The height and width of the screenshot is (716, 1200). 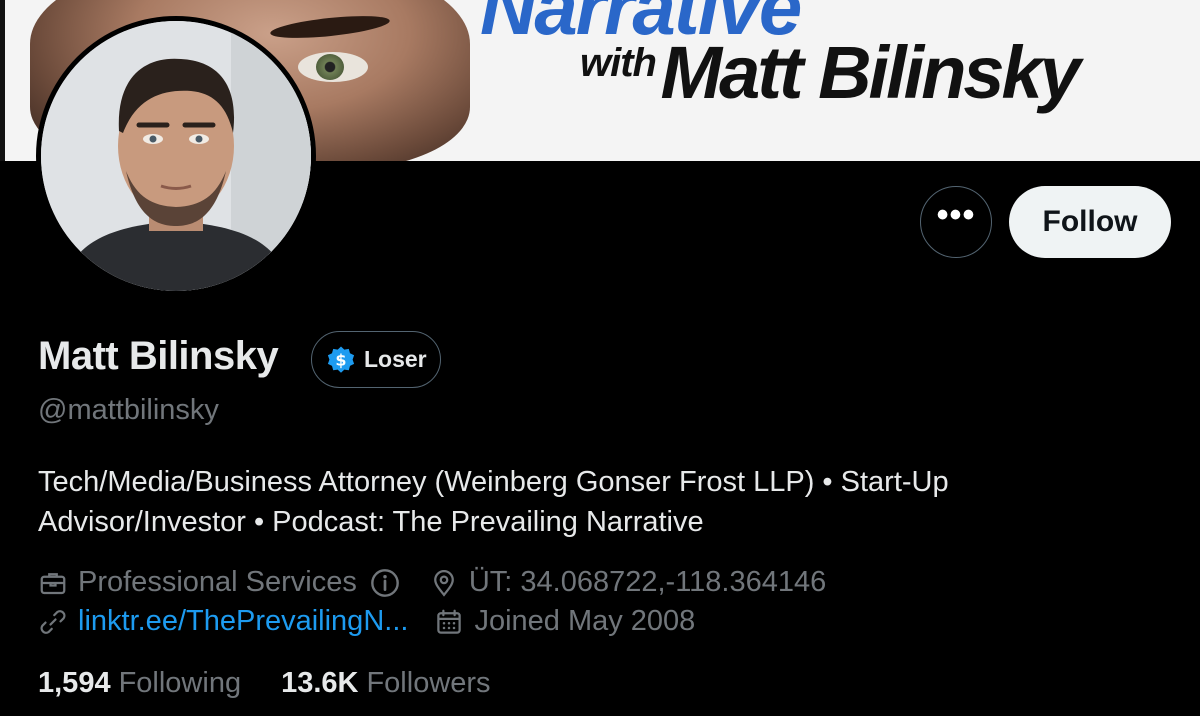 I want to click on banner-iris, so click(x=330, y=67).